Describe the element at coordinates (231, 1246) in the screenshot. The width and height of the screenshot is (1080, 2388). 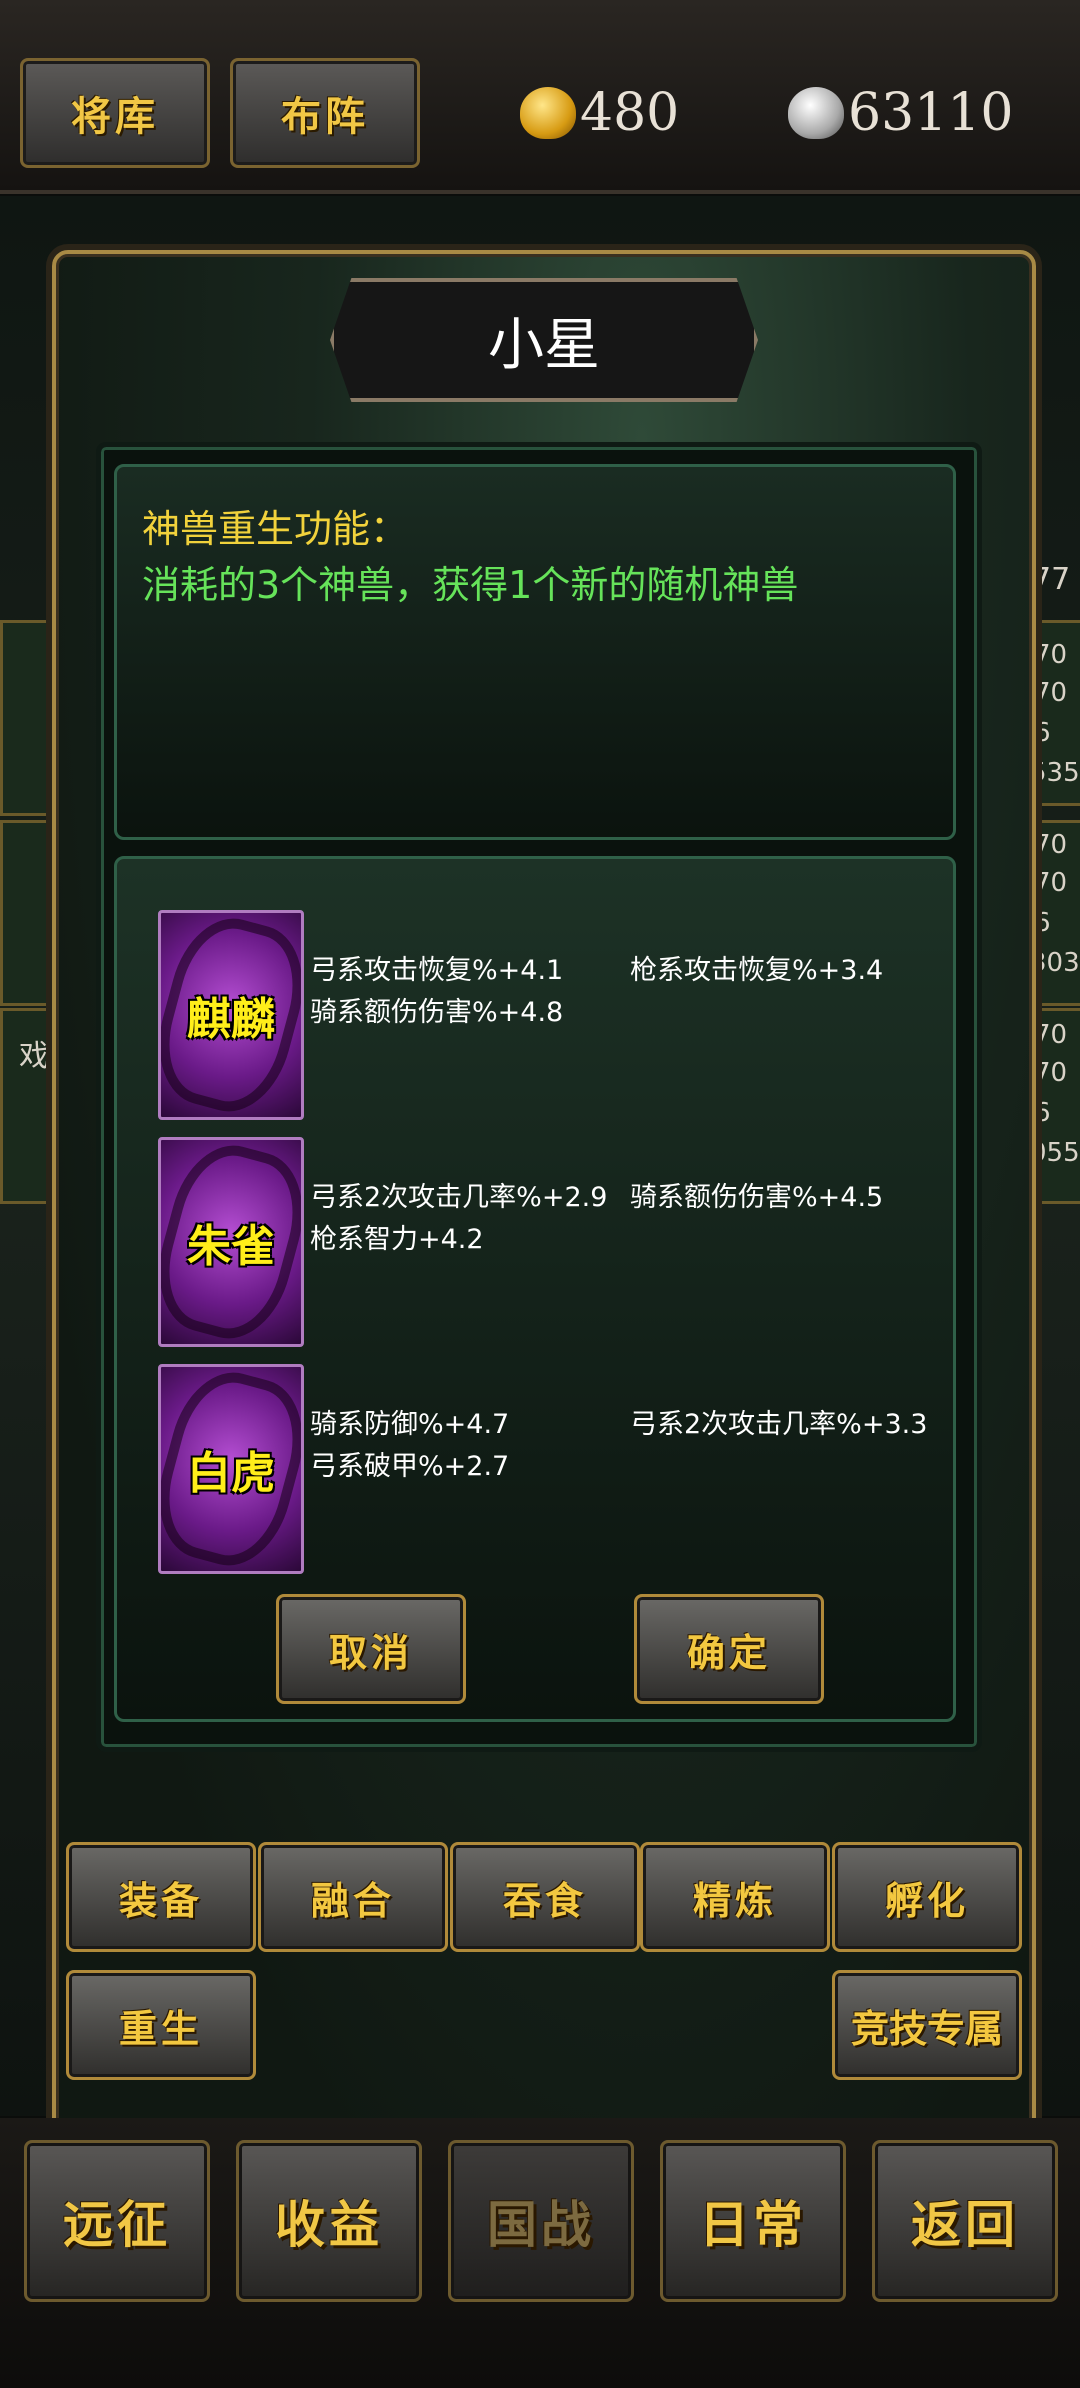
I see `beast-name: 朱雀` at that location.